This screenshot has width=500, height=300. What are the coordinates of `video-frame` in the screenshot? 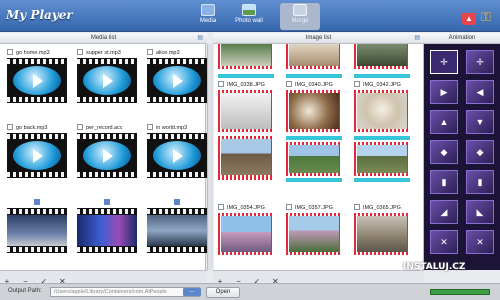 It's located at (37, 230).